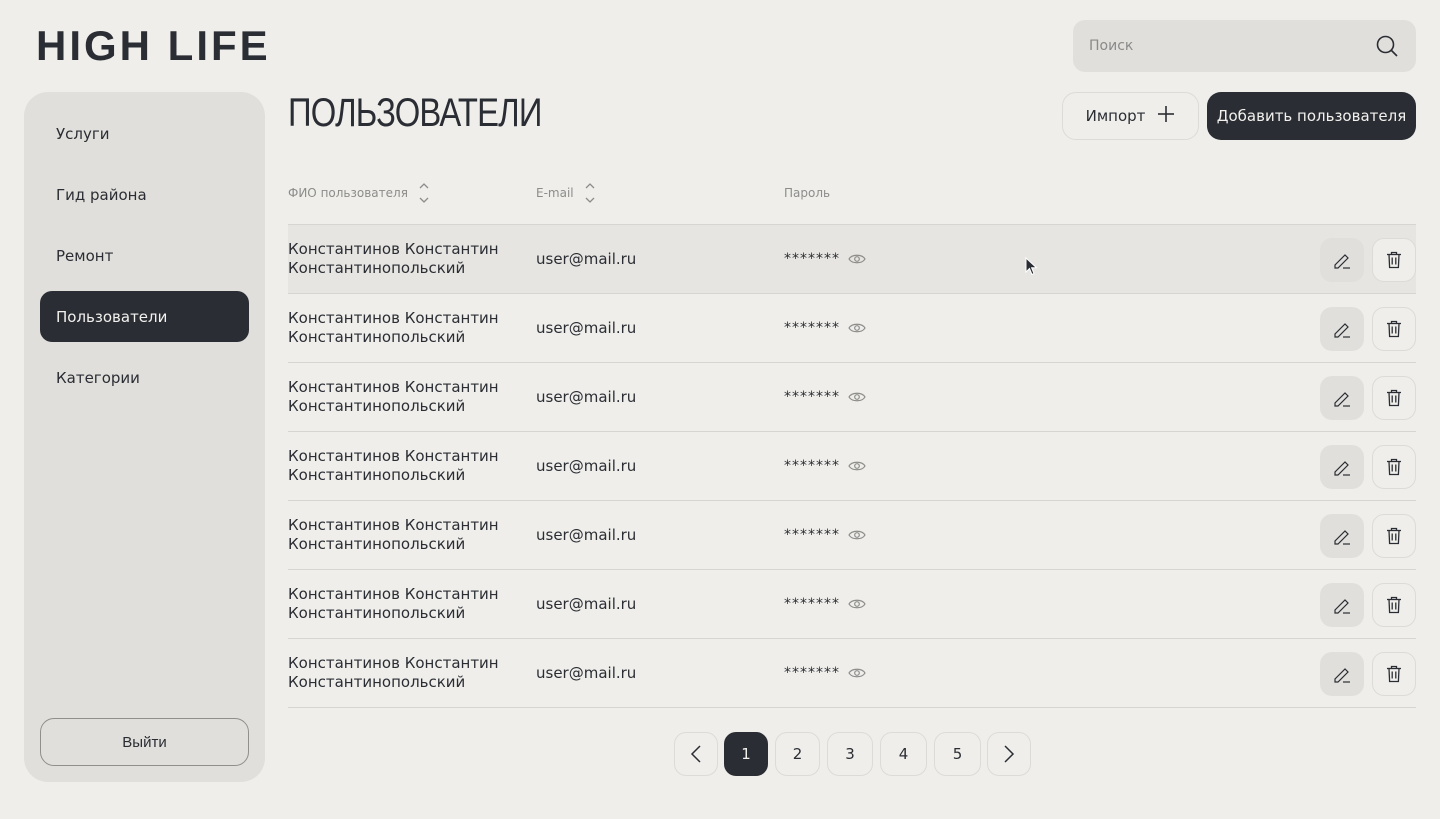 This screenshot has height=819, width=1440. What do you see at coordinates (957, 754) in the screenshot?
I see `pagination-page-5: 5` at bounding box center [957, 754].